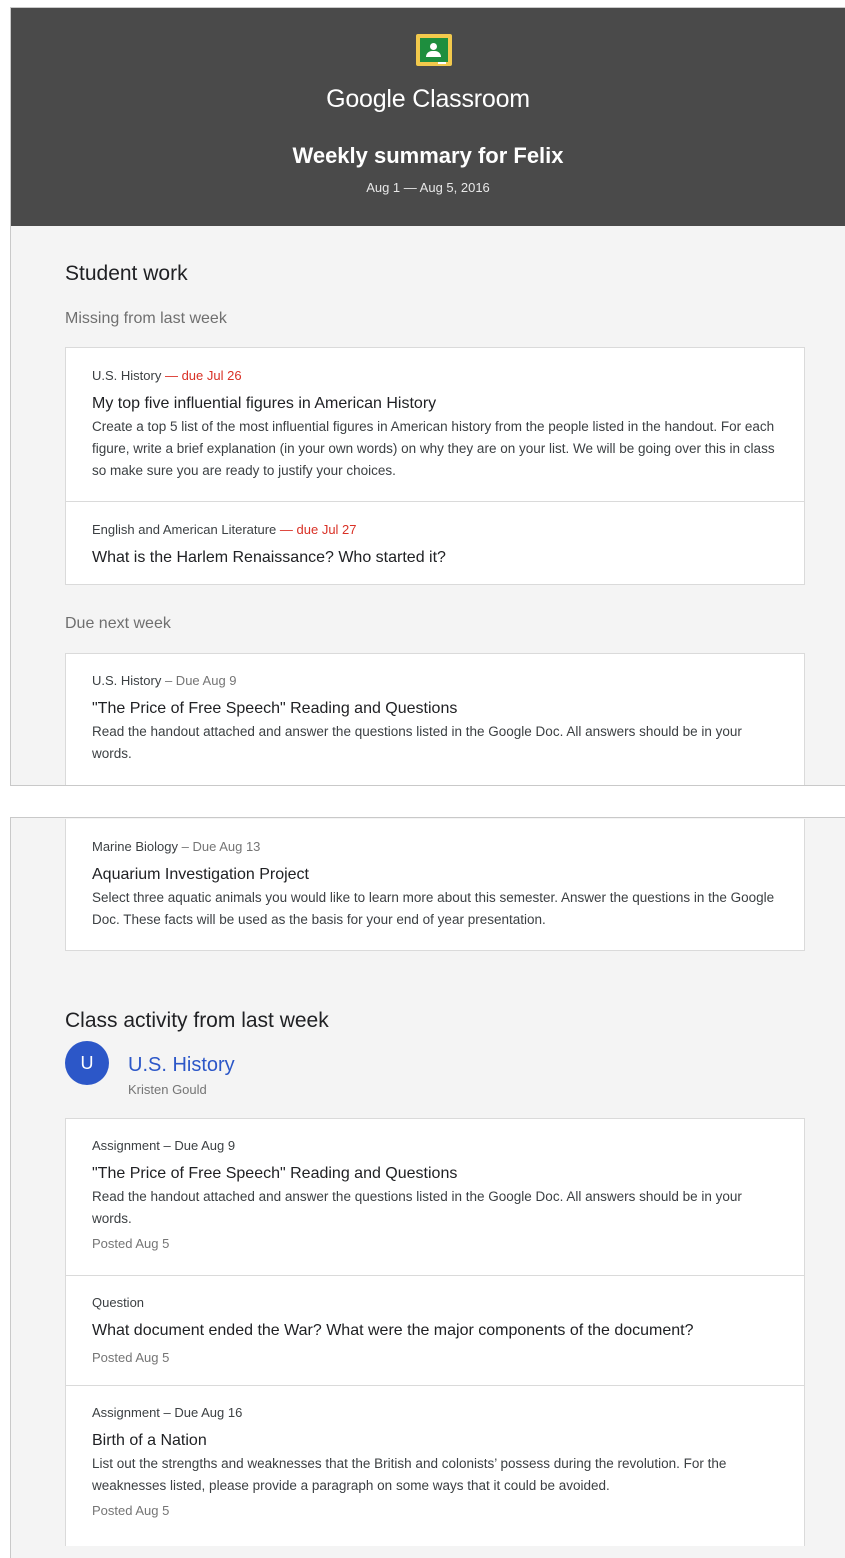 Image resolution: width=845 pixels, height=1558 pixels. I want to click on due-date: – Due Aug 13, so click(221, 846).